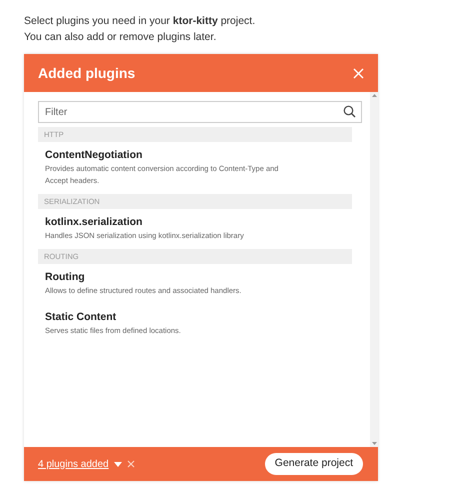  Describe the element at coordinates (374, 443) in the screenshot. I see `scroll-down-icon` at that location.